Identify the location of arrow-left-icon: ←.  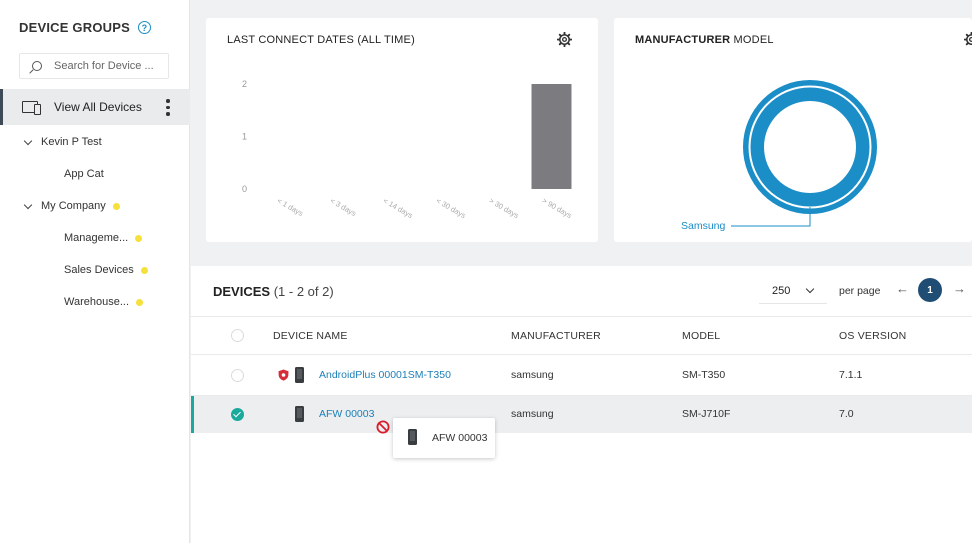
(902, 288).